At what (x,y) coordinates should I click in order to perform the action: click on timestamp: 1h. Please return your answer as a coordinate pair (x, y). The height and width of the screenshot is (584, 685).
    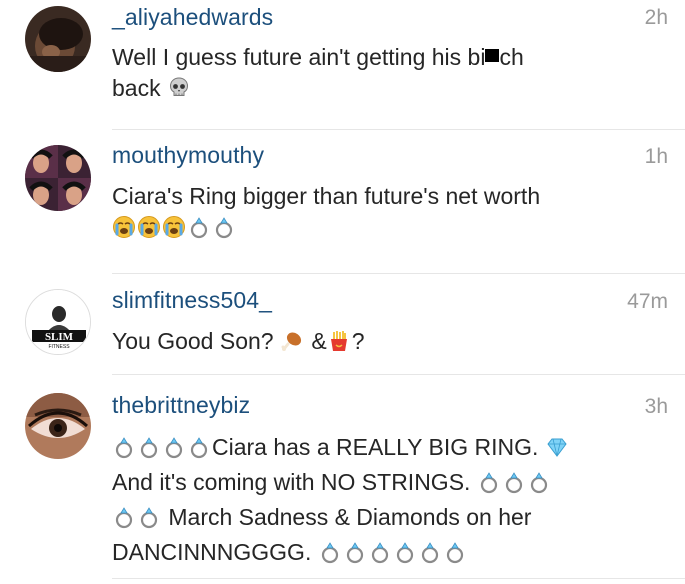
    Looking at the image, I should click on (656, 156).